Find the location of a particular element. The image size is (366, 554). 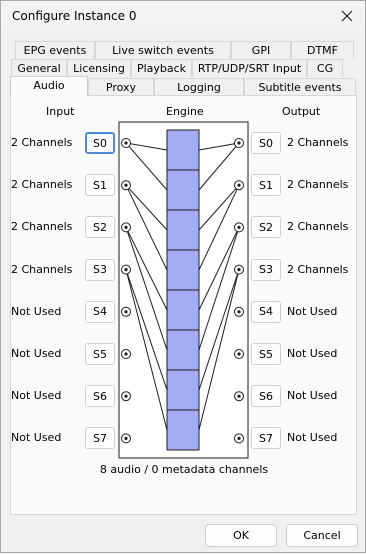

channel-summary: 8 audio / 0 metadata channels is located at coordinates (184, 469).